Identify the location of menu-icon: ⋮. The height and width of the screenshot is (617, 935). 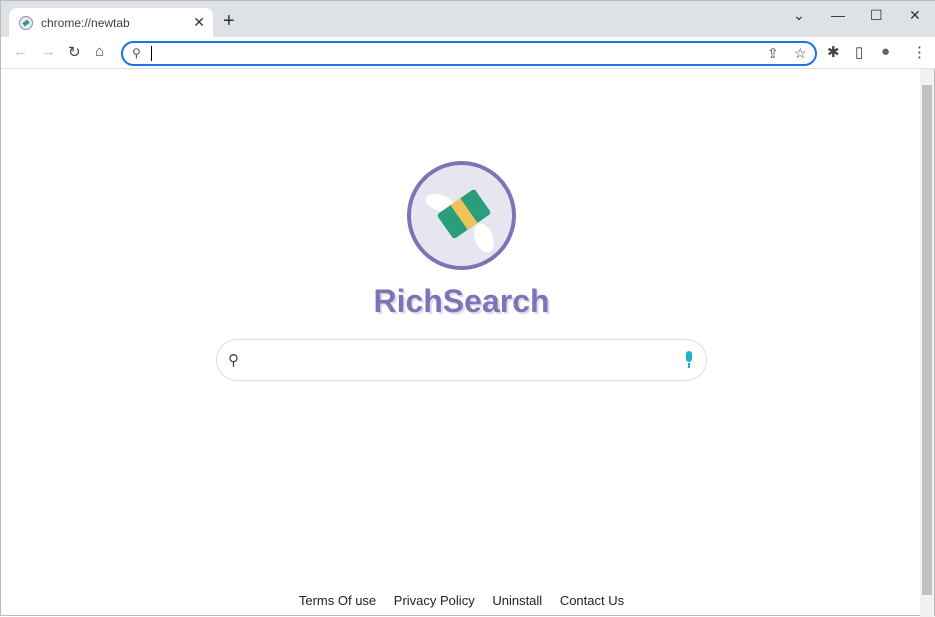
(919, 52).